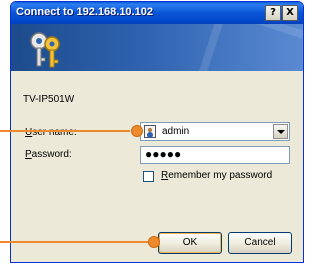 This screenshot has width=320, height=268. What do you see at coordinates (84, 12) in the screenshot?
I see `window-title: Connect to 192.168.10.102` at bounding box center [84, 12].